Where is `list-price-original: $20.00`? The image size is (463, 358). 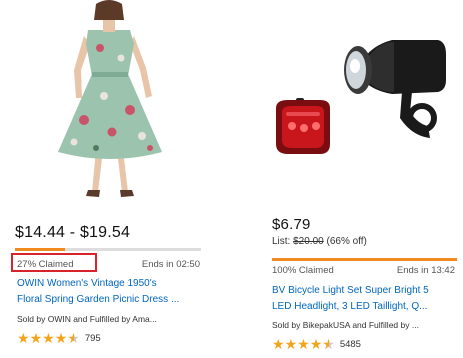
list-price-original: $20.00 is located at coordinates (308, 241).